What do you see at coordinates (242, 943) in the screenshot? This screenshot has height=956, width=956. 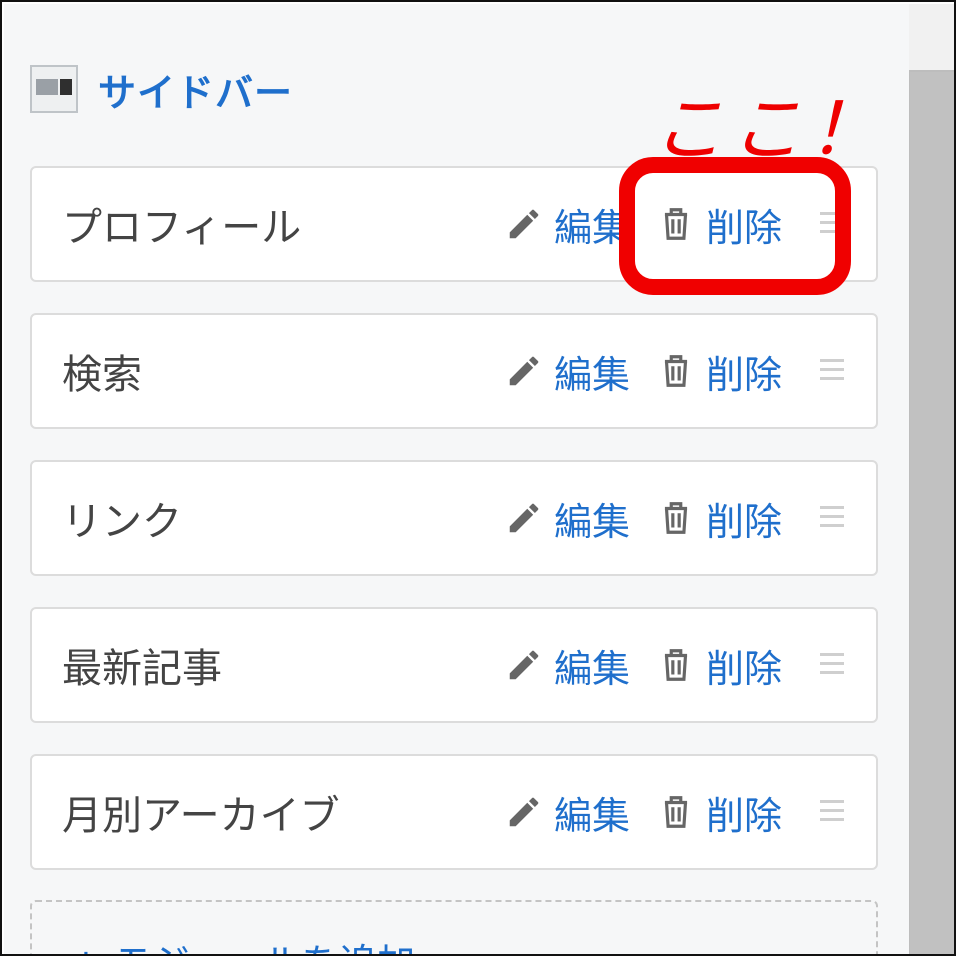 I see `add-module-label: + モジュールを追加` at bounding box center [242, 943].